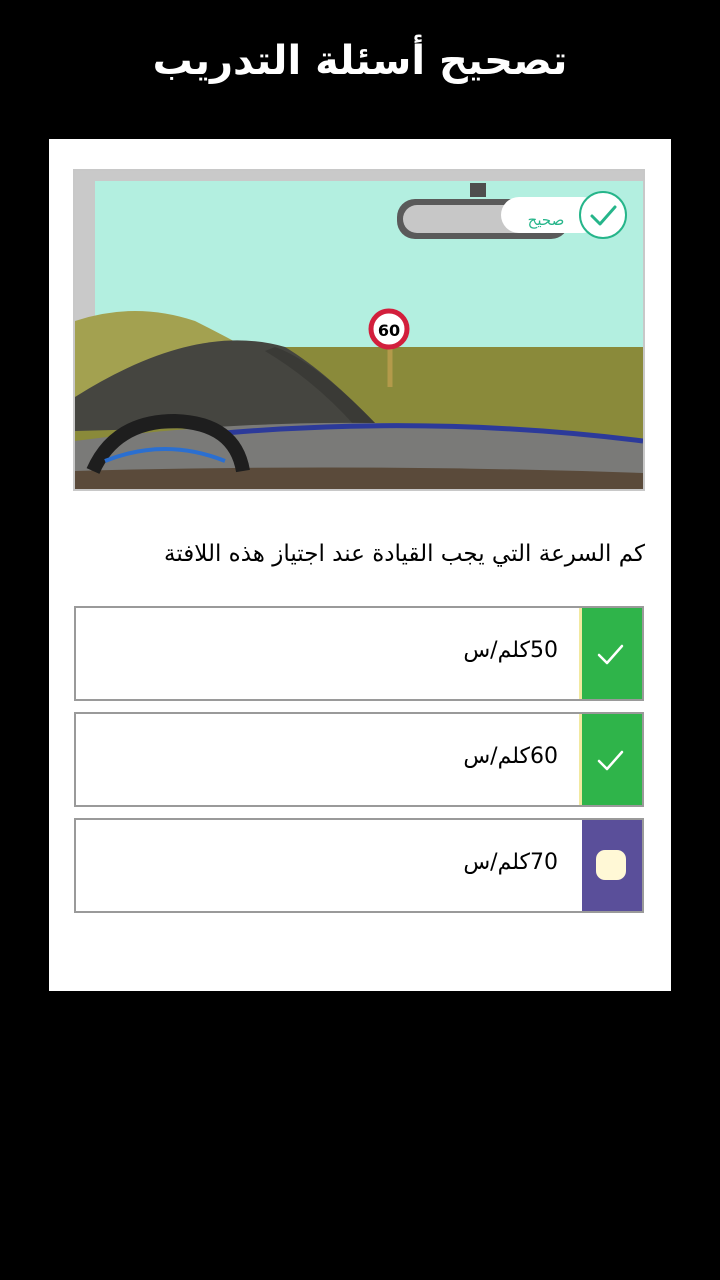 The image size is (720, 1280). I want to click on answer-option-2: 60كلم/س, so click(359, 759).